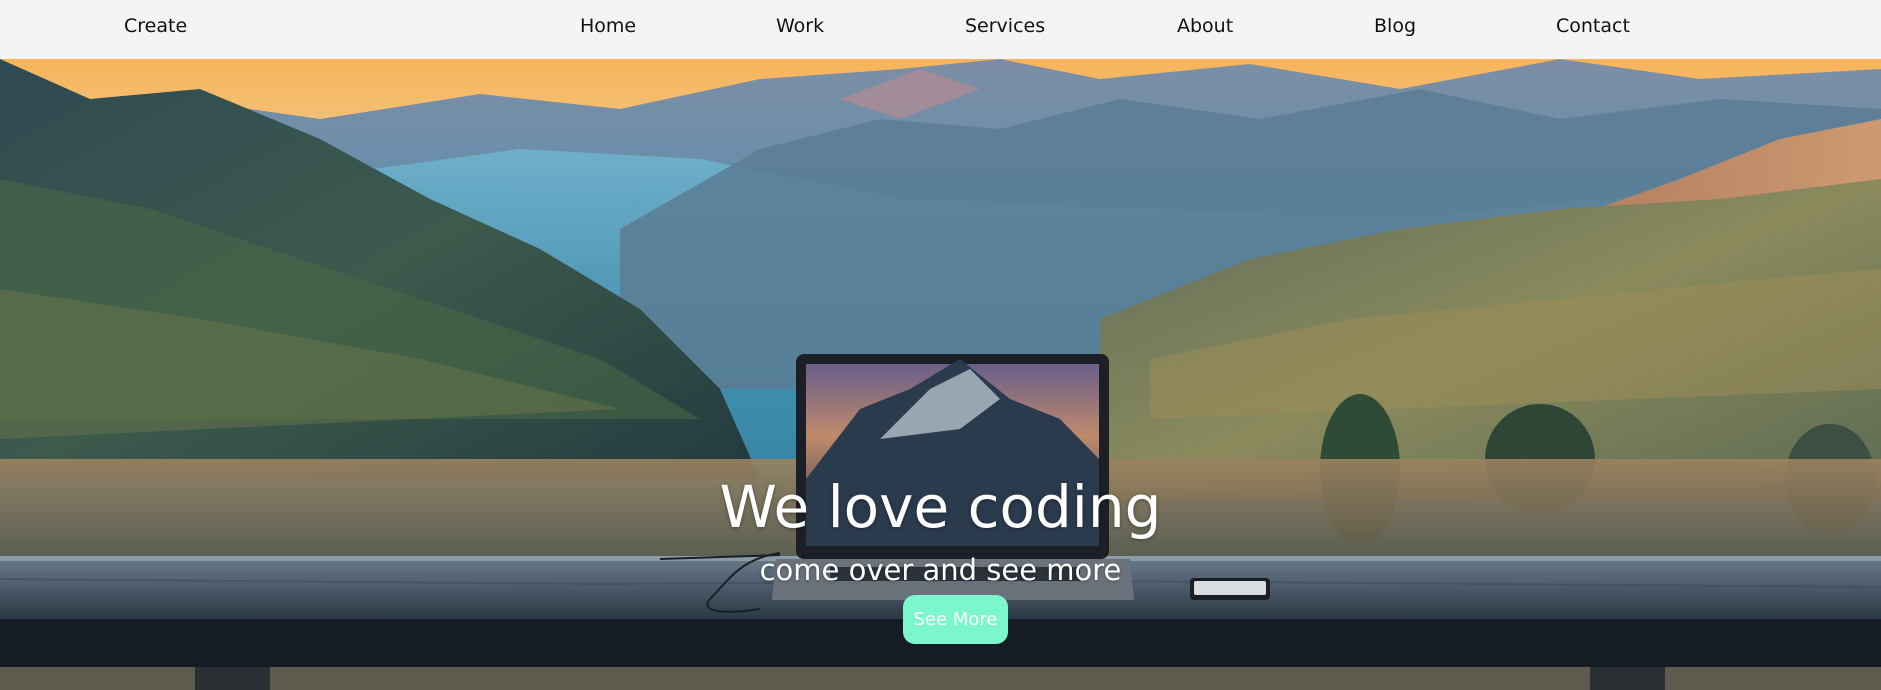  Describe the element at coordinates (955, 619) in the screenshot. I see `see-more-button: See More` at that location.